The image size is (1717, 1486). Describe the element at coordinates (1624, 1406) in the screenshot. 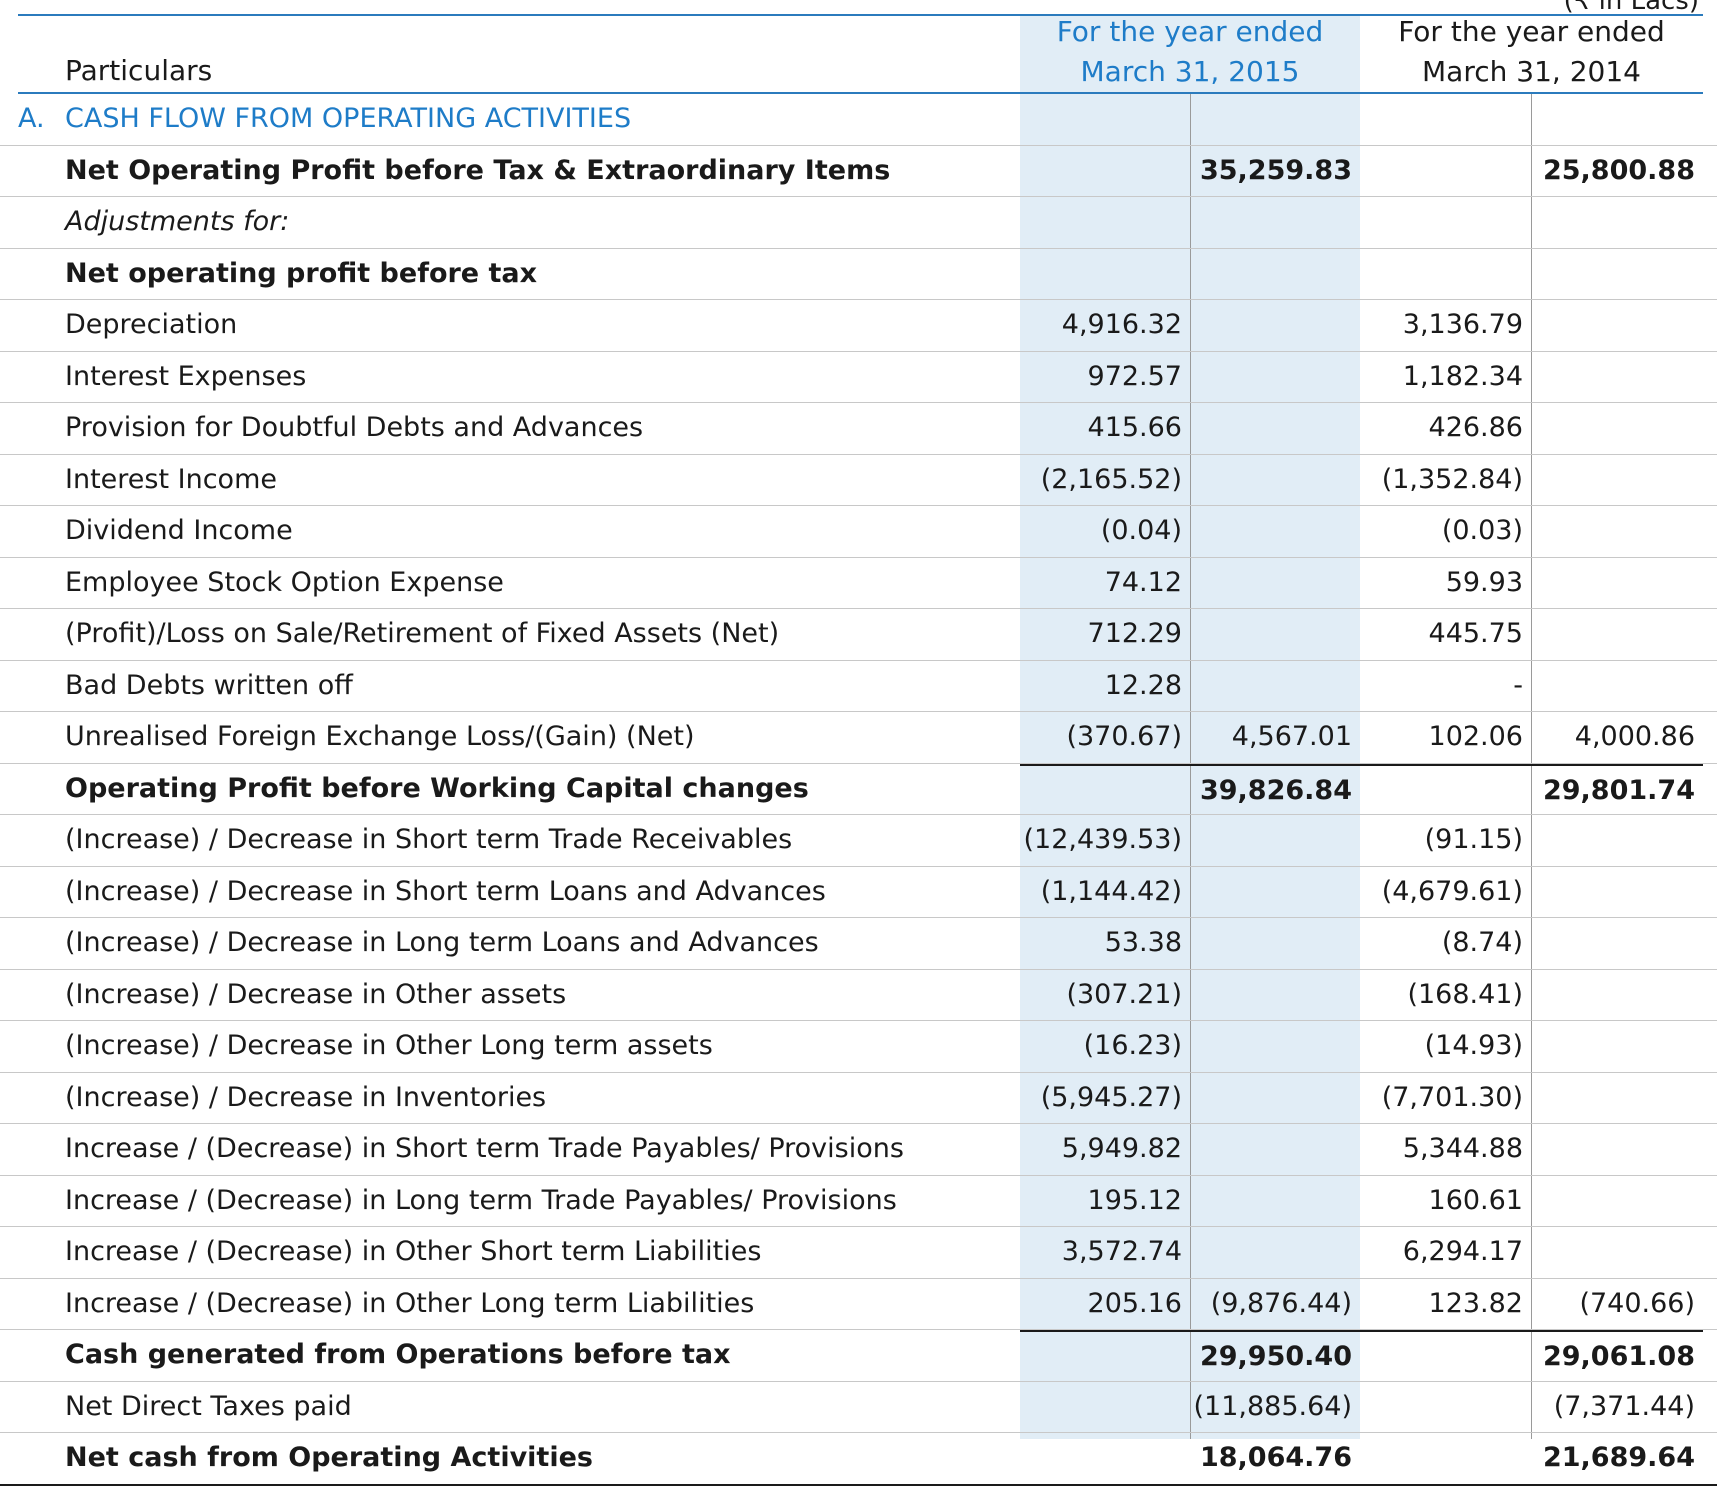

I see `value-cell-c4: (7,371.44)` at that location.